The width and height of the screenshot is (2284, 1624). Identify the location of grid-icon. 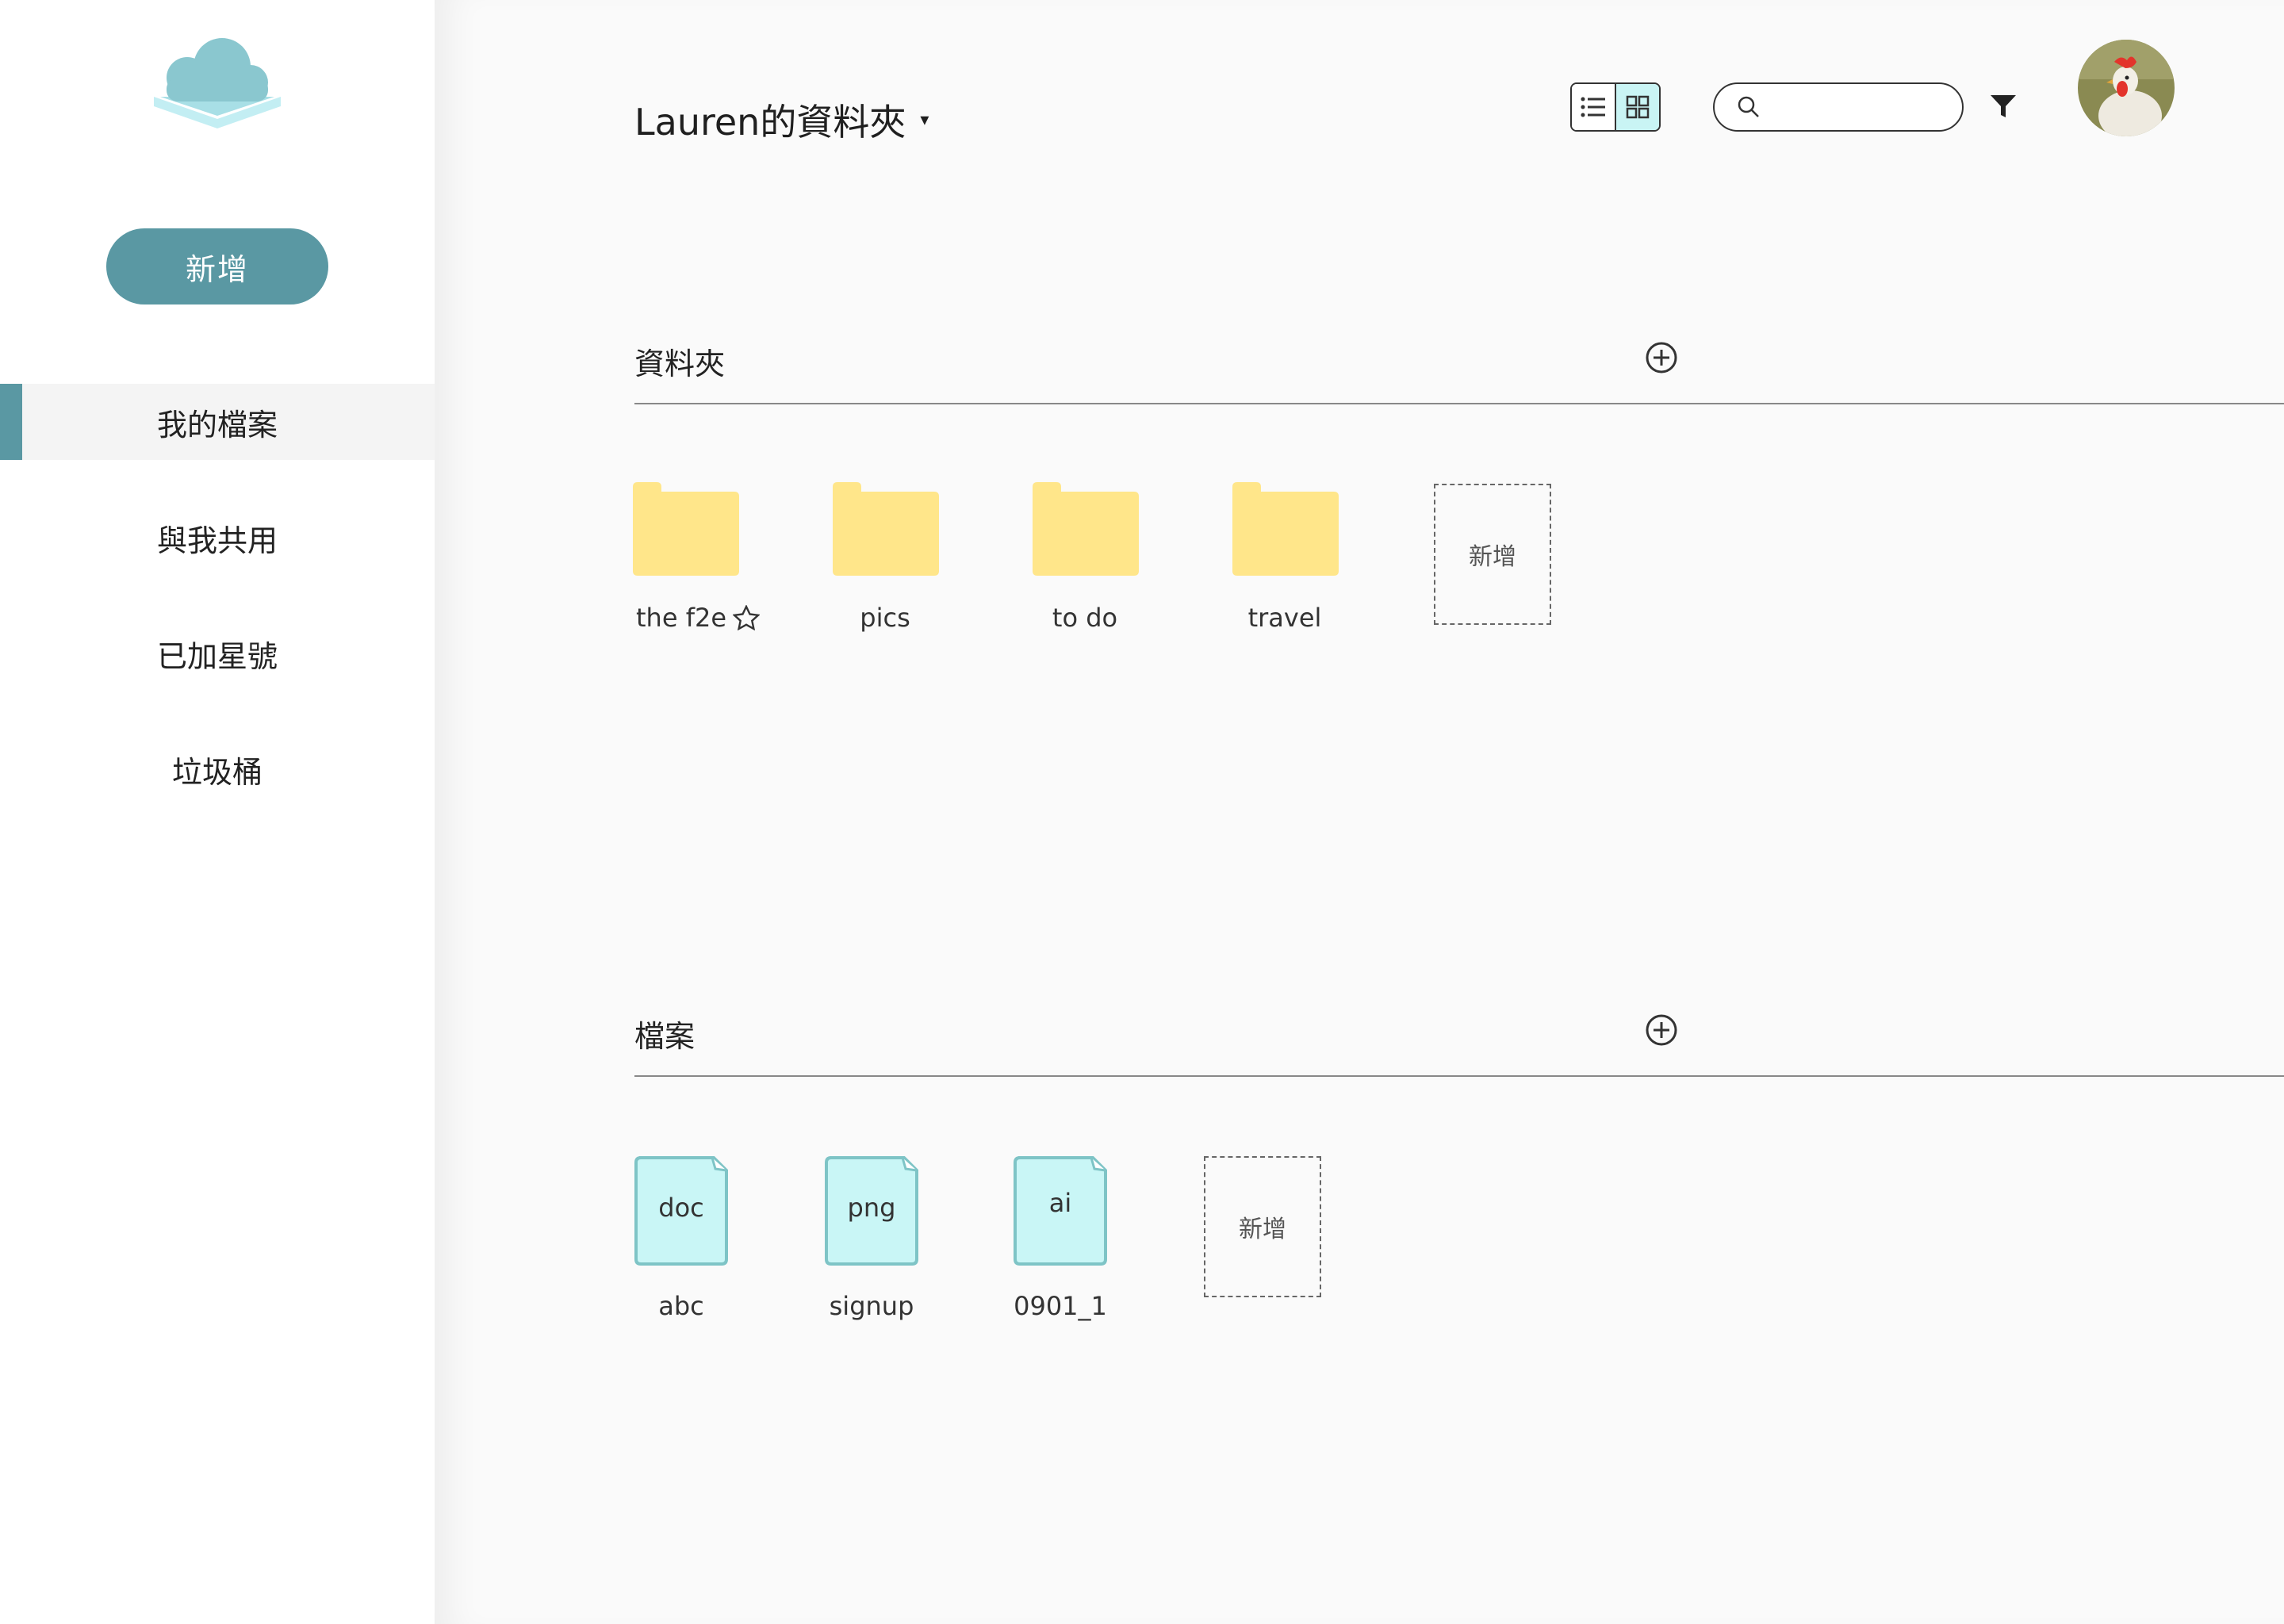
(1638, 107).